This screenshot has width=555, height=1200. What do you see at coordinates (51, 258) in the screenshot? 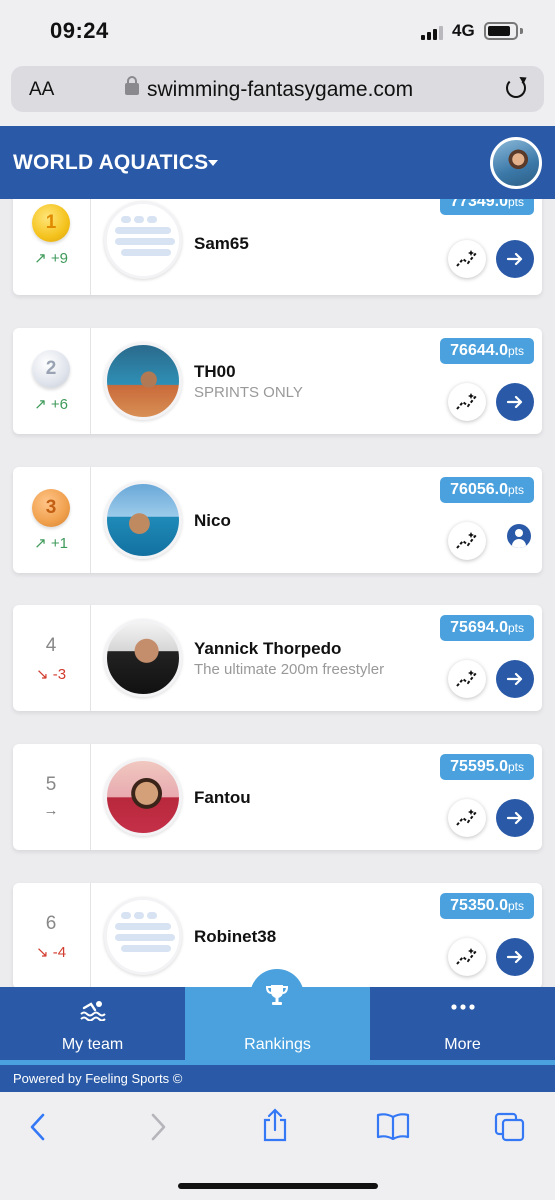
I see `rank-change-up: ↗ +9` at bounding box center [51, 258].